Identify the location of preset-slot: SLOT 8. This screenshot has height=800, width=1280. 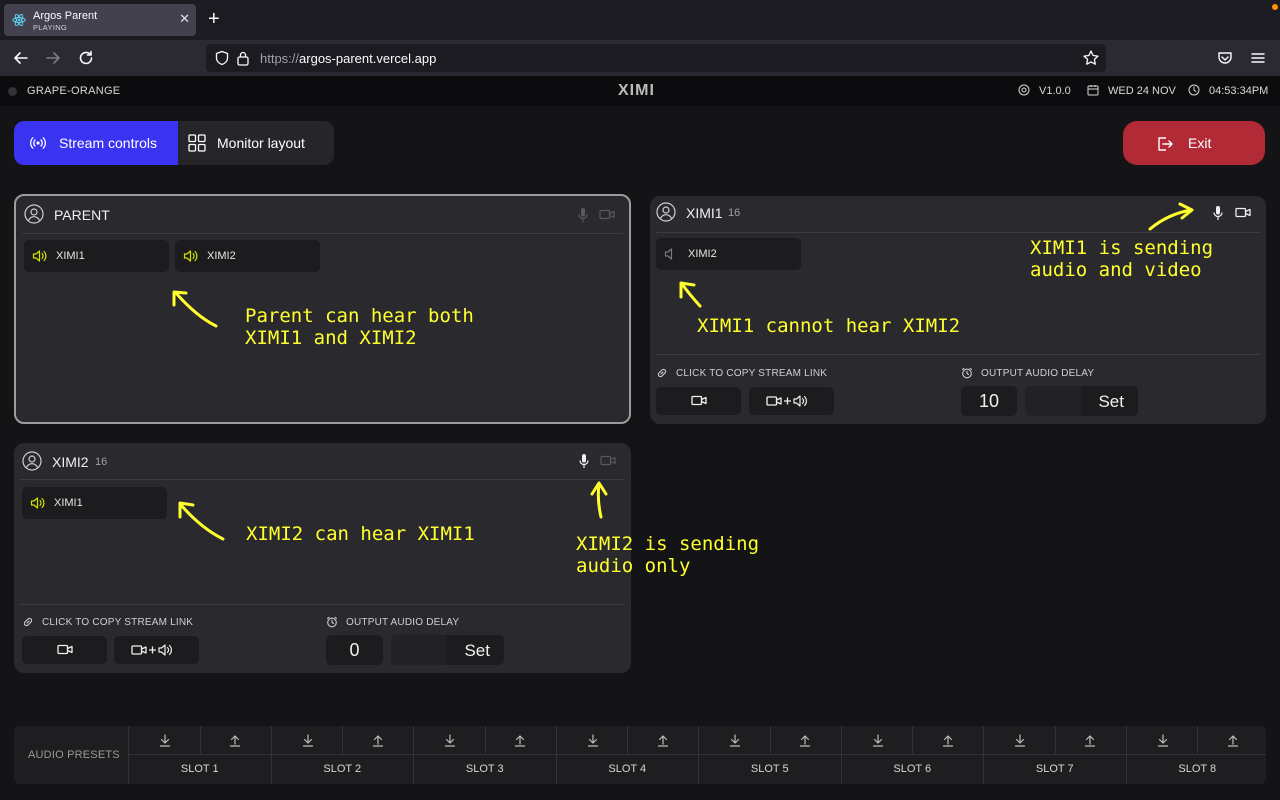
(1196, 755).